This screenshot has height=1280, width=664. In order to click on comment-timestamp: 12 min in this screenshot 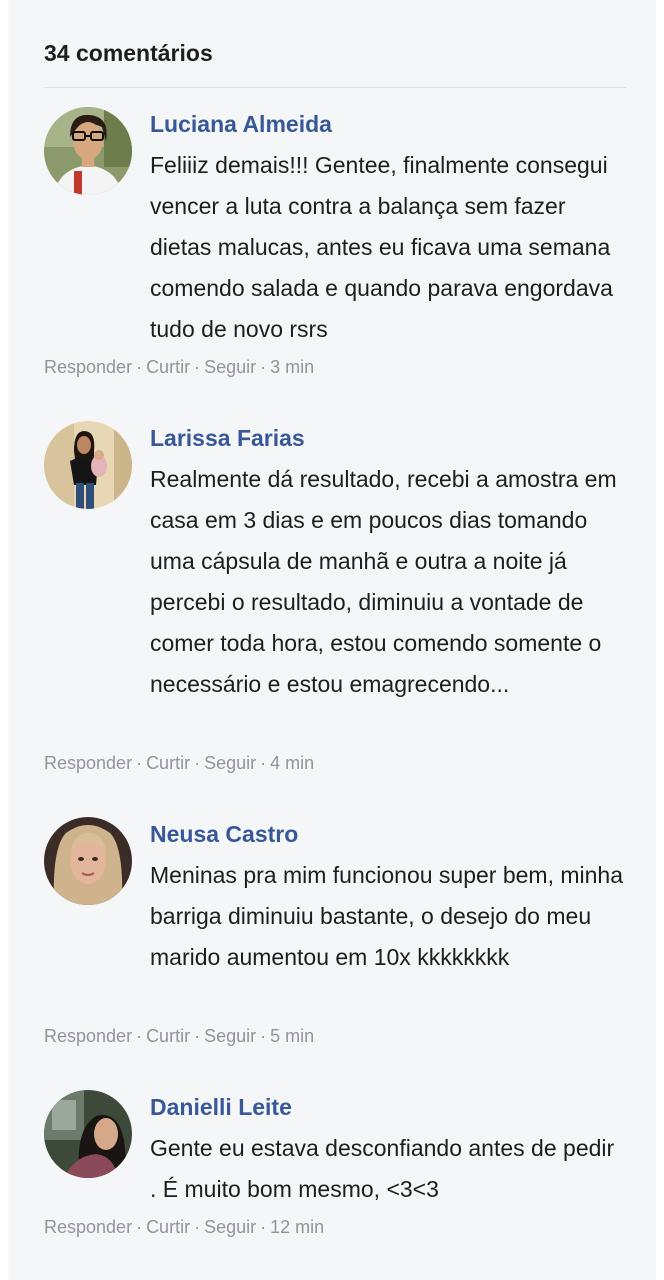, I will do `click(297, 1227)`.